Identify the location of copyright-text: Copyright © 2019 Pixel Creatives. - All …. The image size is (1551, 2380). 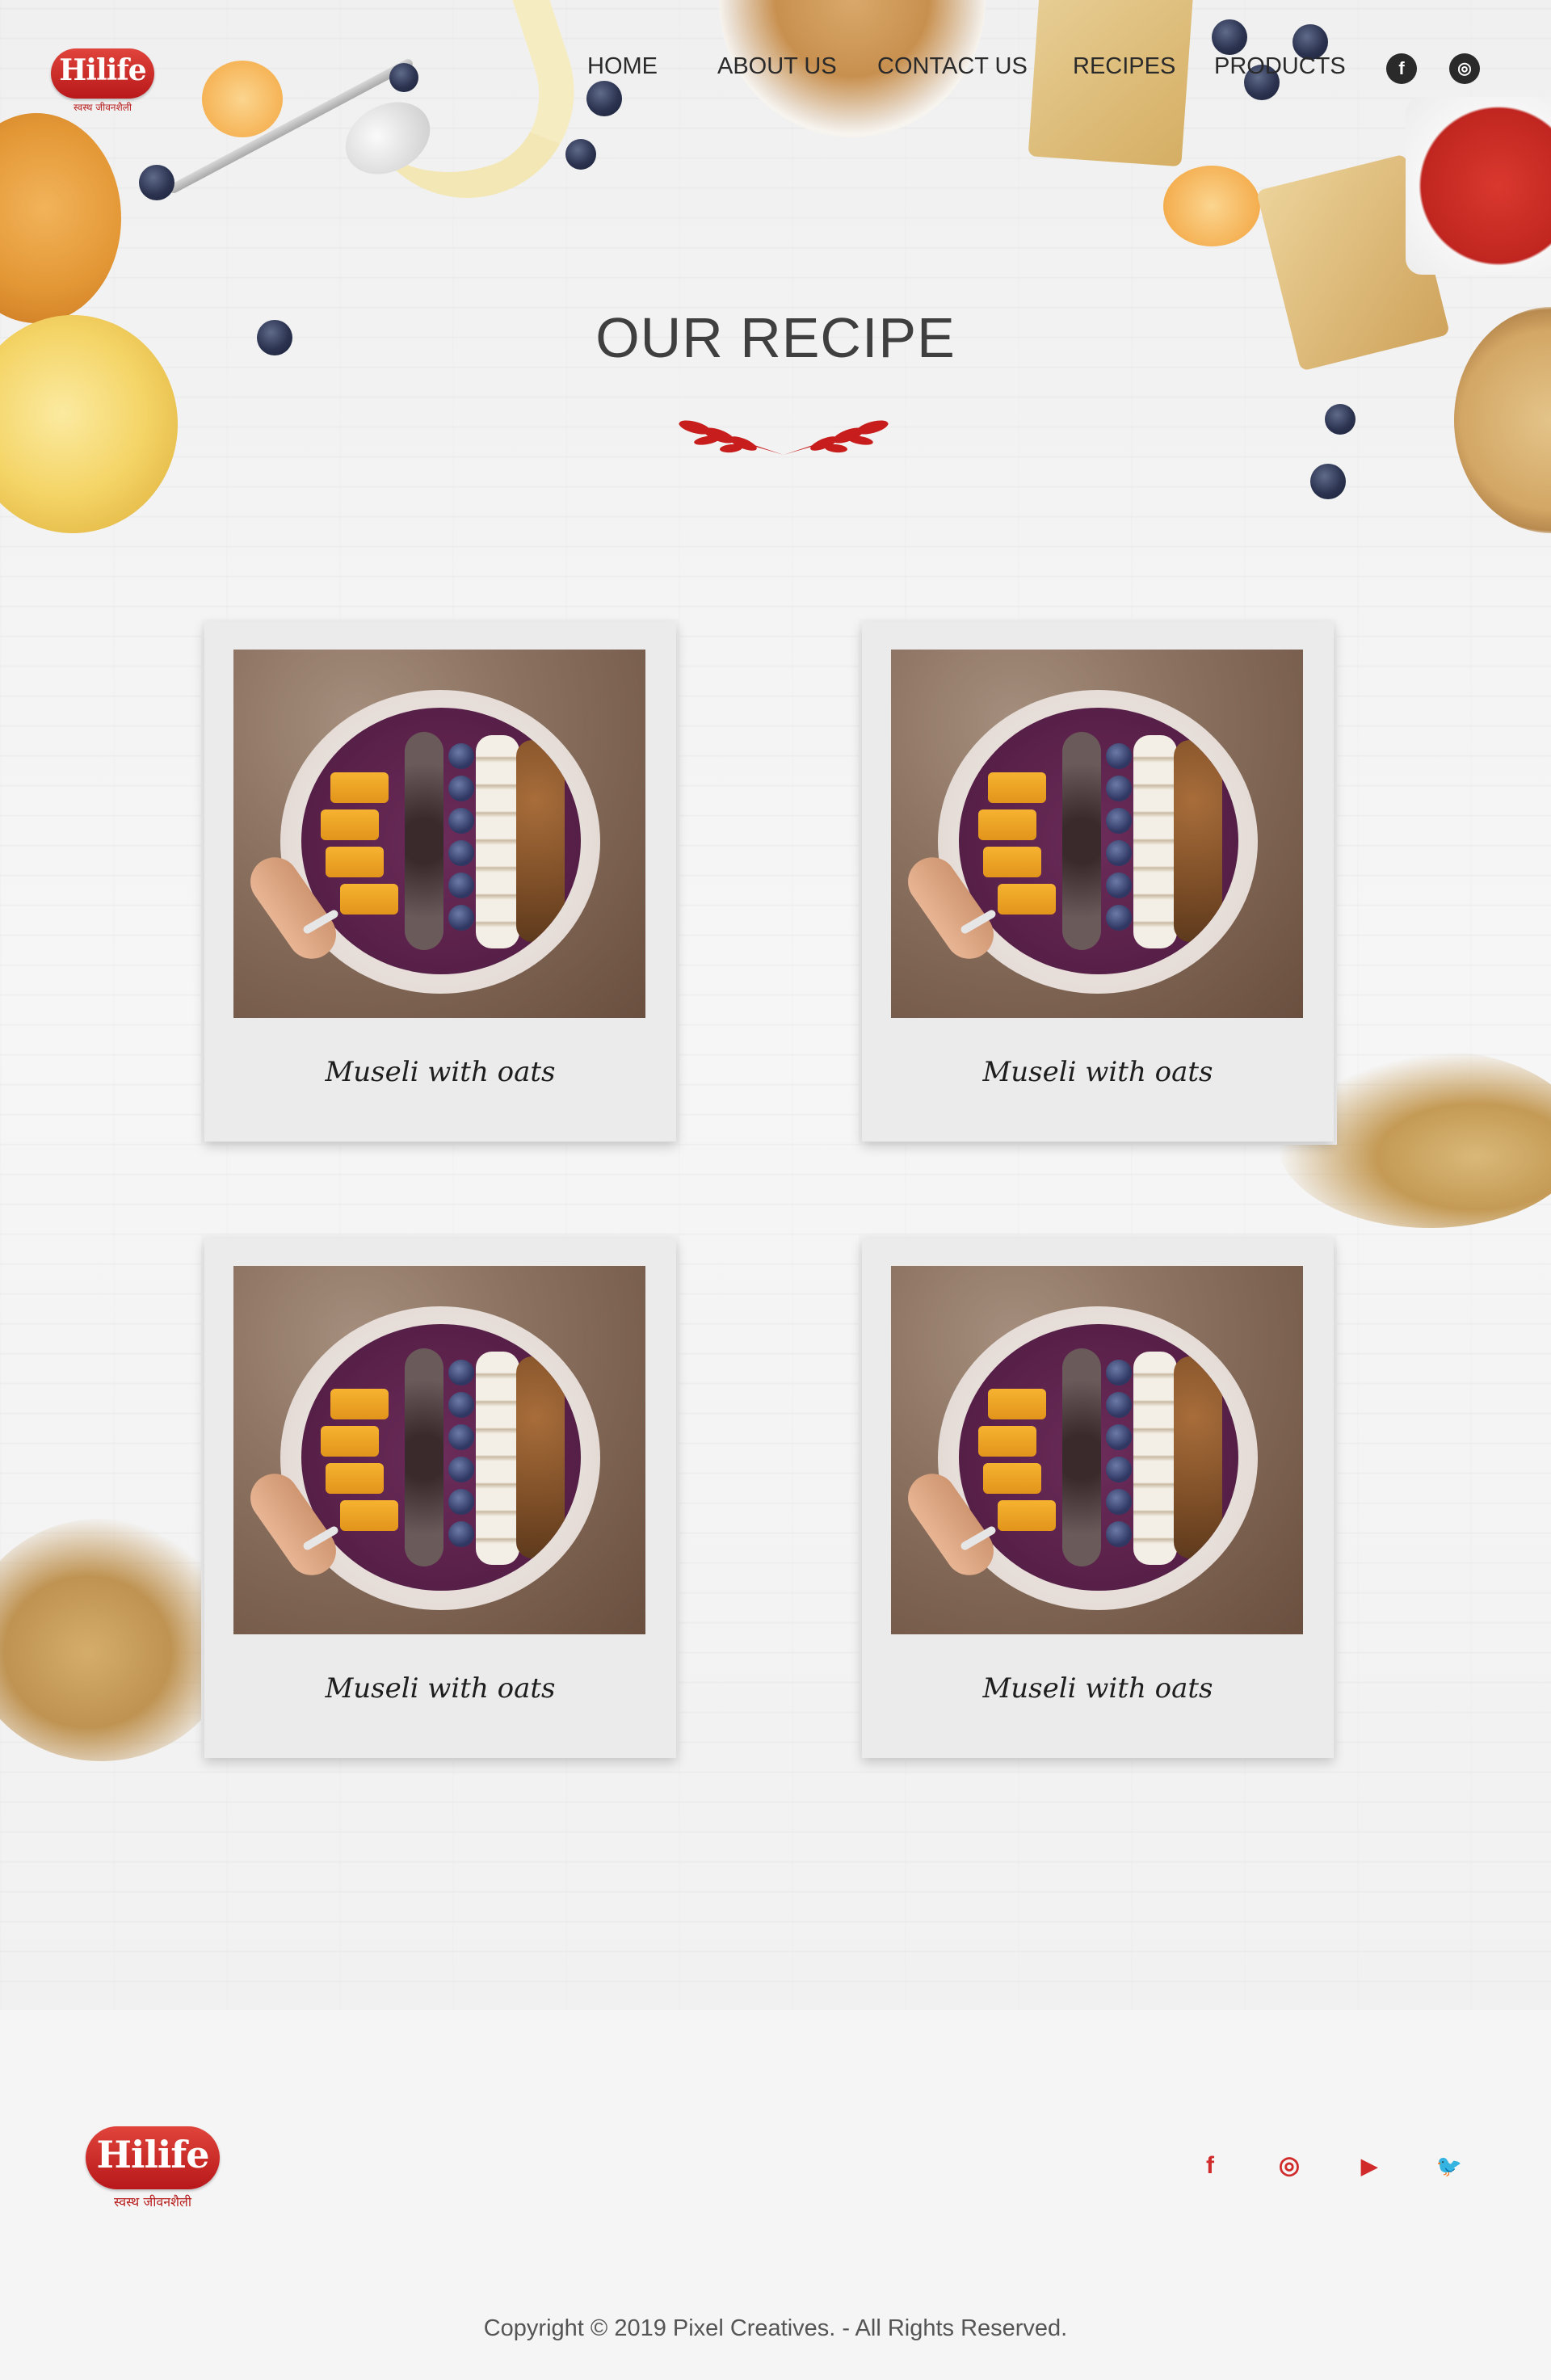
(776, 2328).